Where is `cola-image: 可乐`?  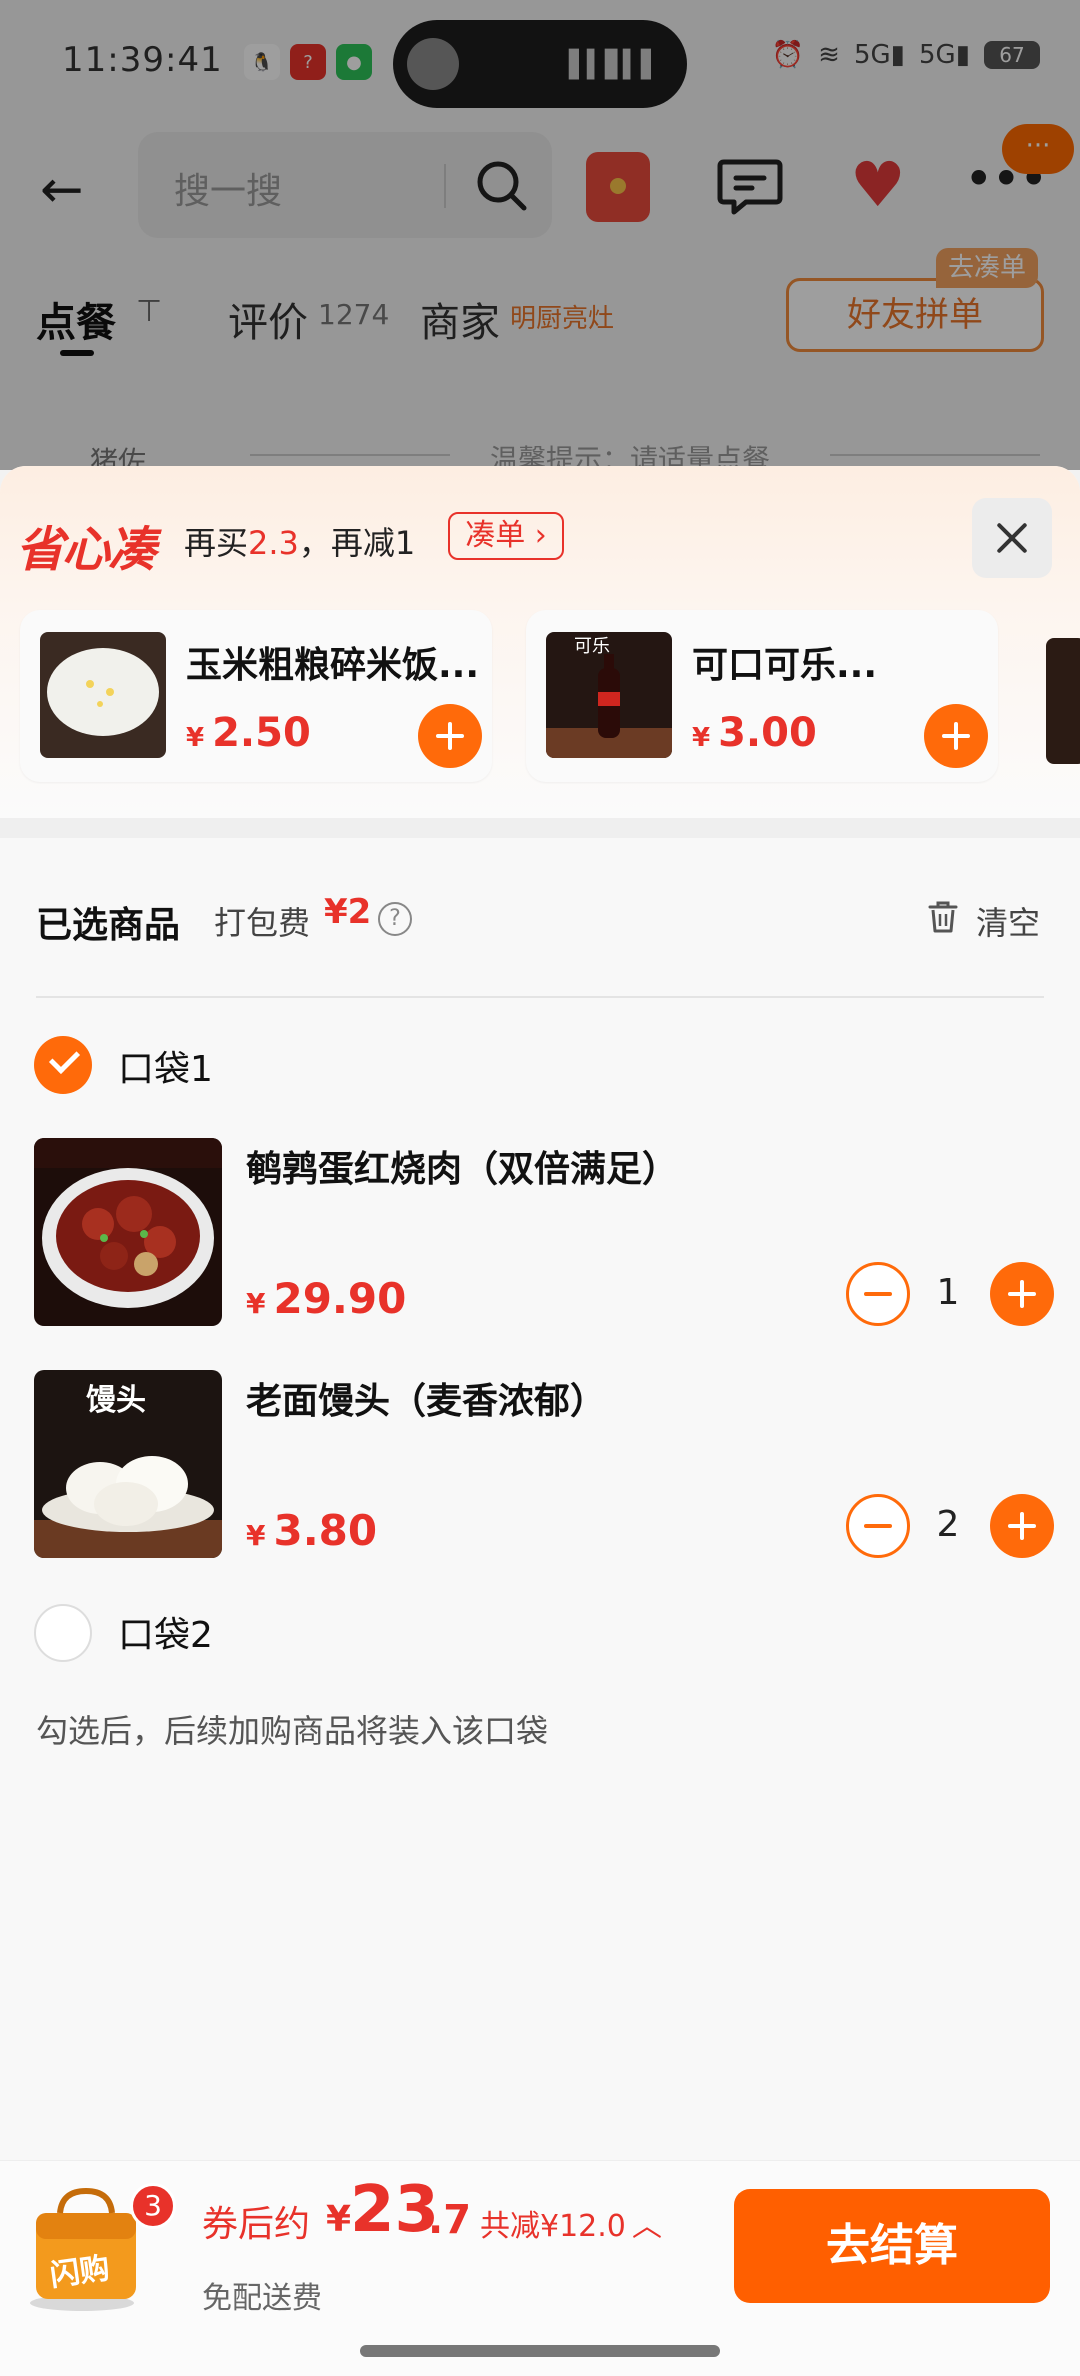 cola-image: 可乐 is located at coordinates (609, 695).